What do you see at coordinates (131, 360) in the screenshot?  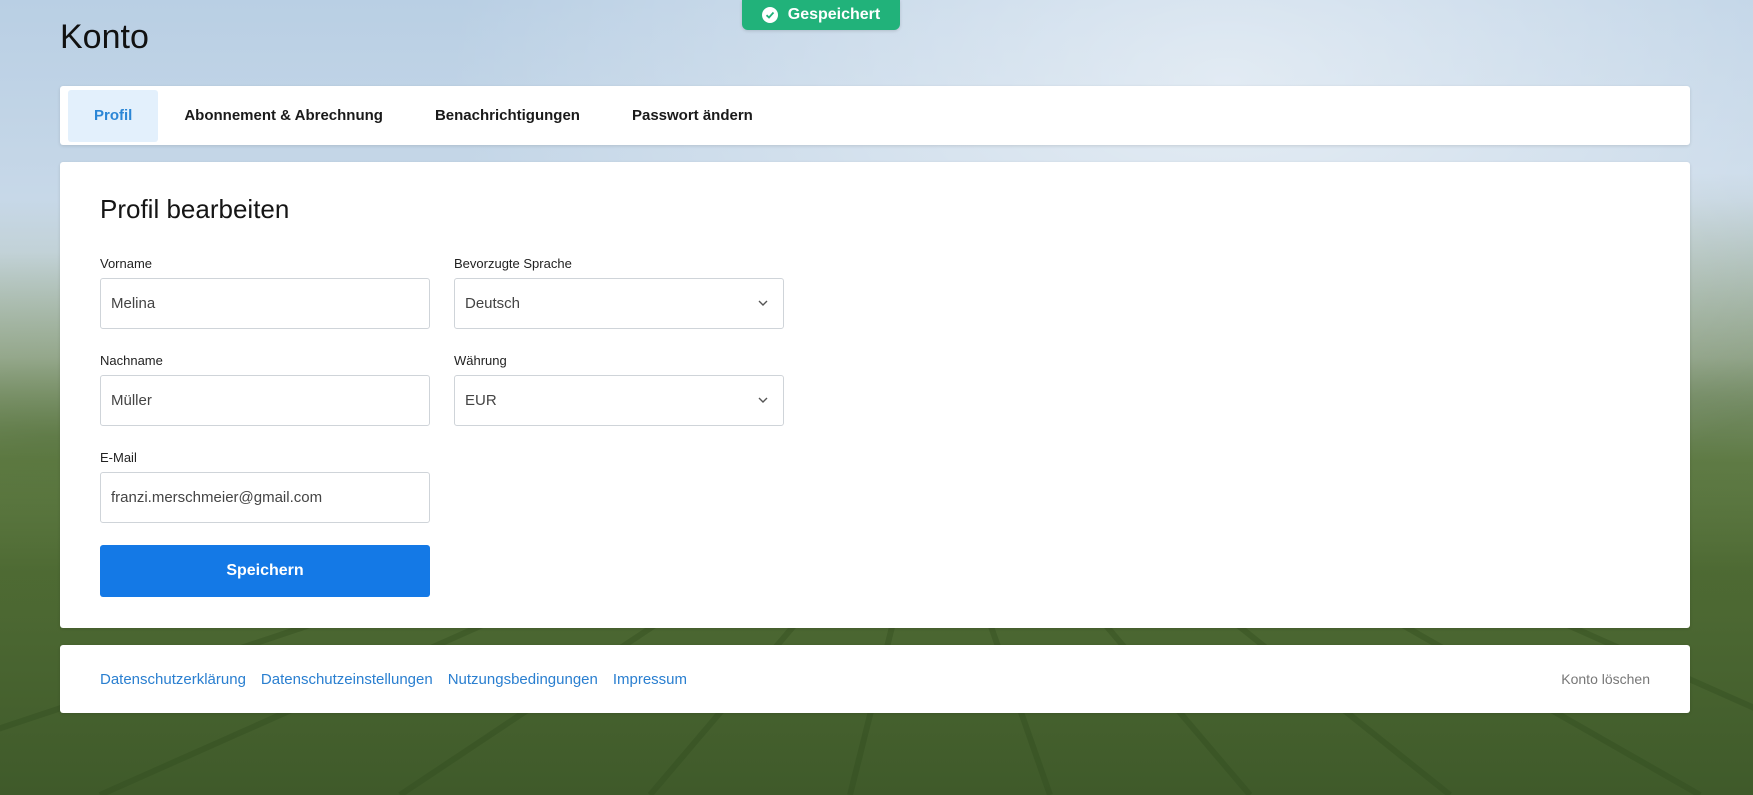 I see `lastname-label: Nachname` at bounding box center [131, 360].